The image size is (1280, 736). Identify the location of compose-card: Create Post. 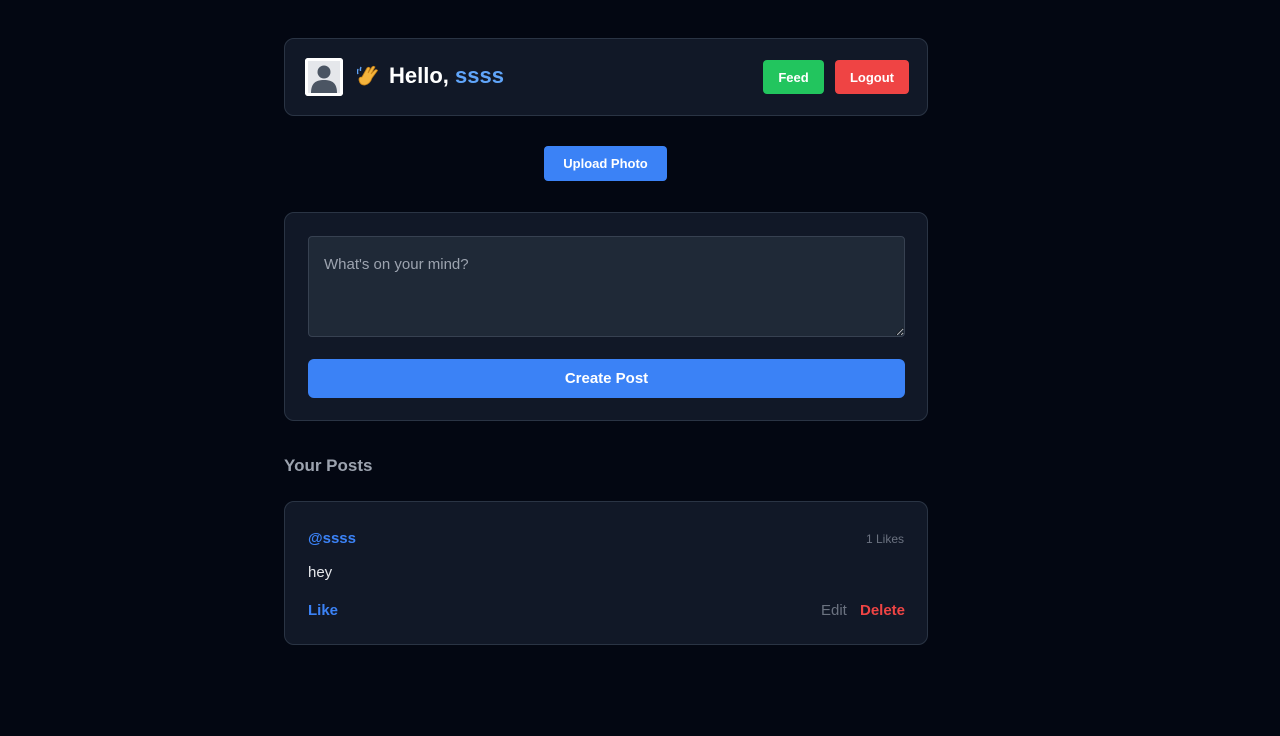
(606, 316).